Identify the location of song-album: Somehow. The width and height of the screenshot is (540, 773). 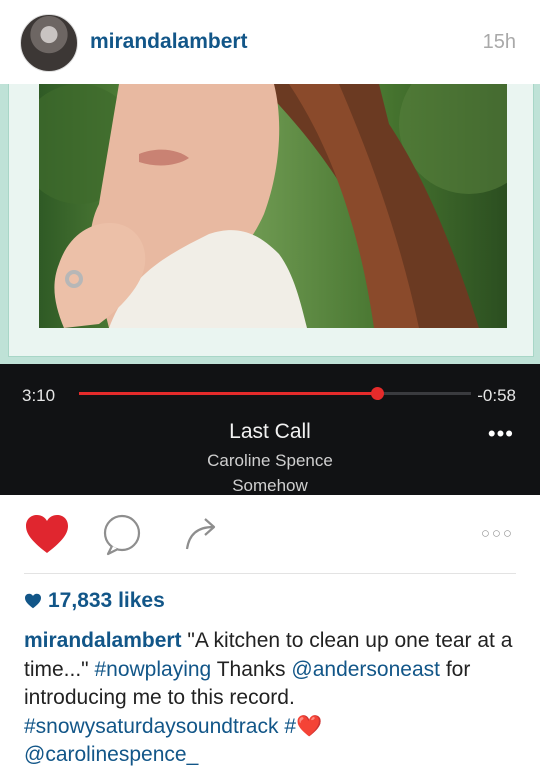
(270, 486).